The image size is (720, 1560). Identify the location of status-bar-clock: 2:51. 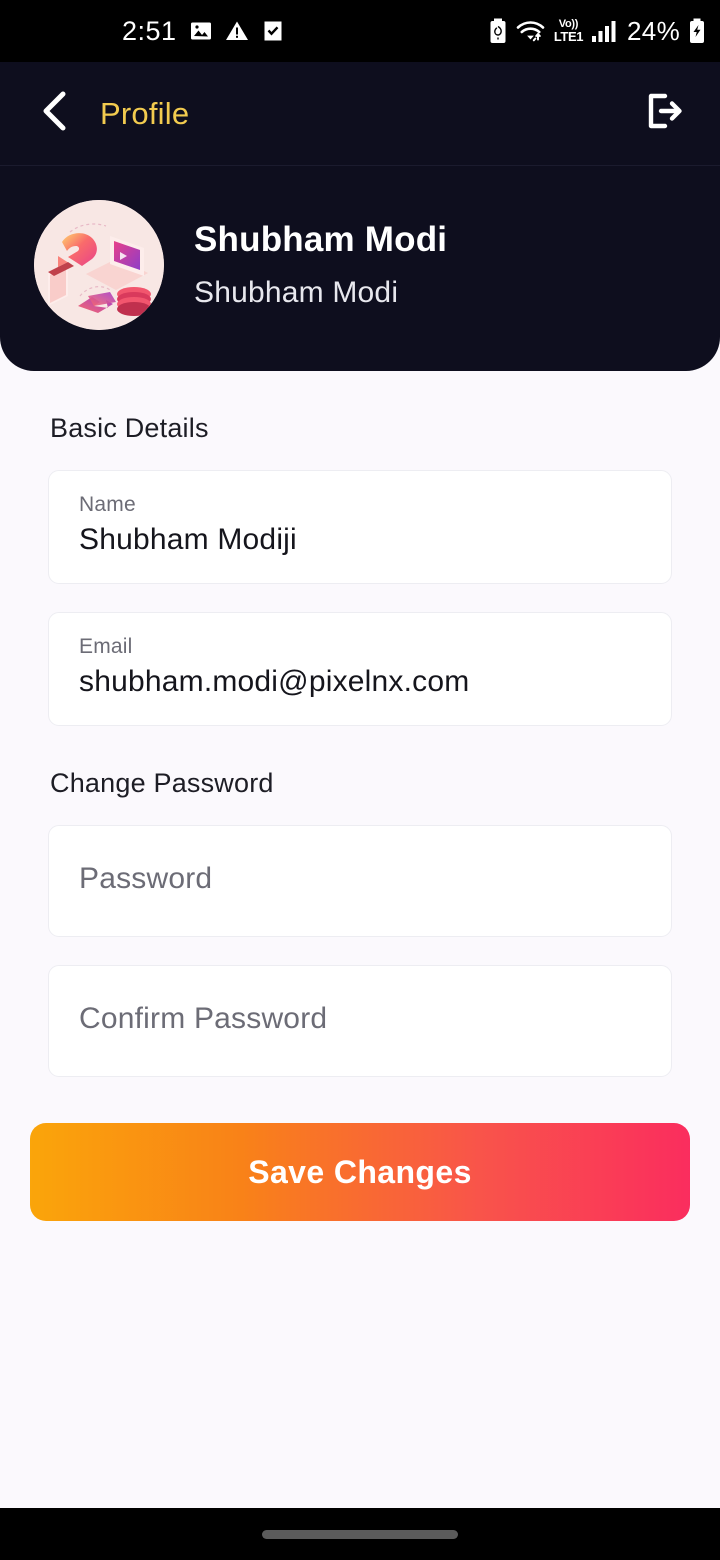
(149, 30).